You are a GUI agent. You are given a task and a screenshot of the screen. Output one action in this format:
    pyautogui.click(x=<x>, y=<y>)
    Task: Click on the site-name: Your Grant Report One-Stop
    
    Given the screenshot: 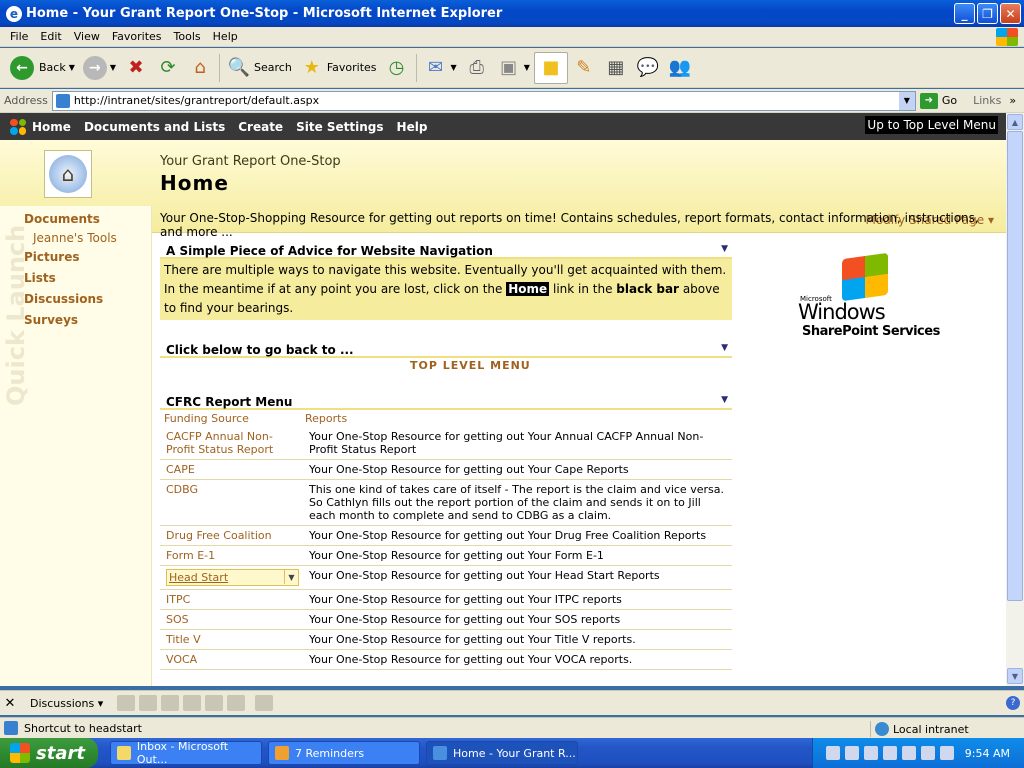 What is the action you would take?
    pyautogui.click(x=250, y=161)
    